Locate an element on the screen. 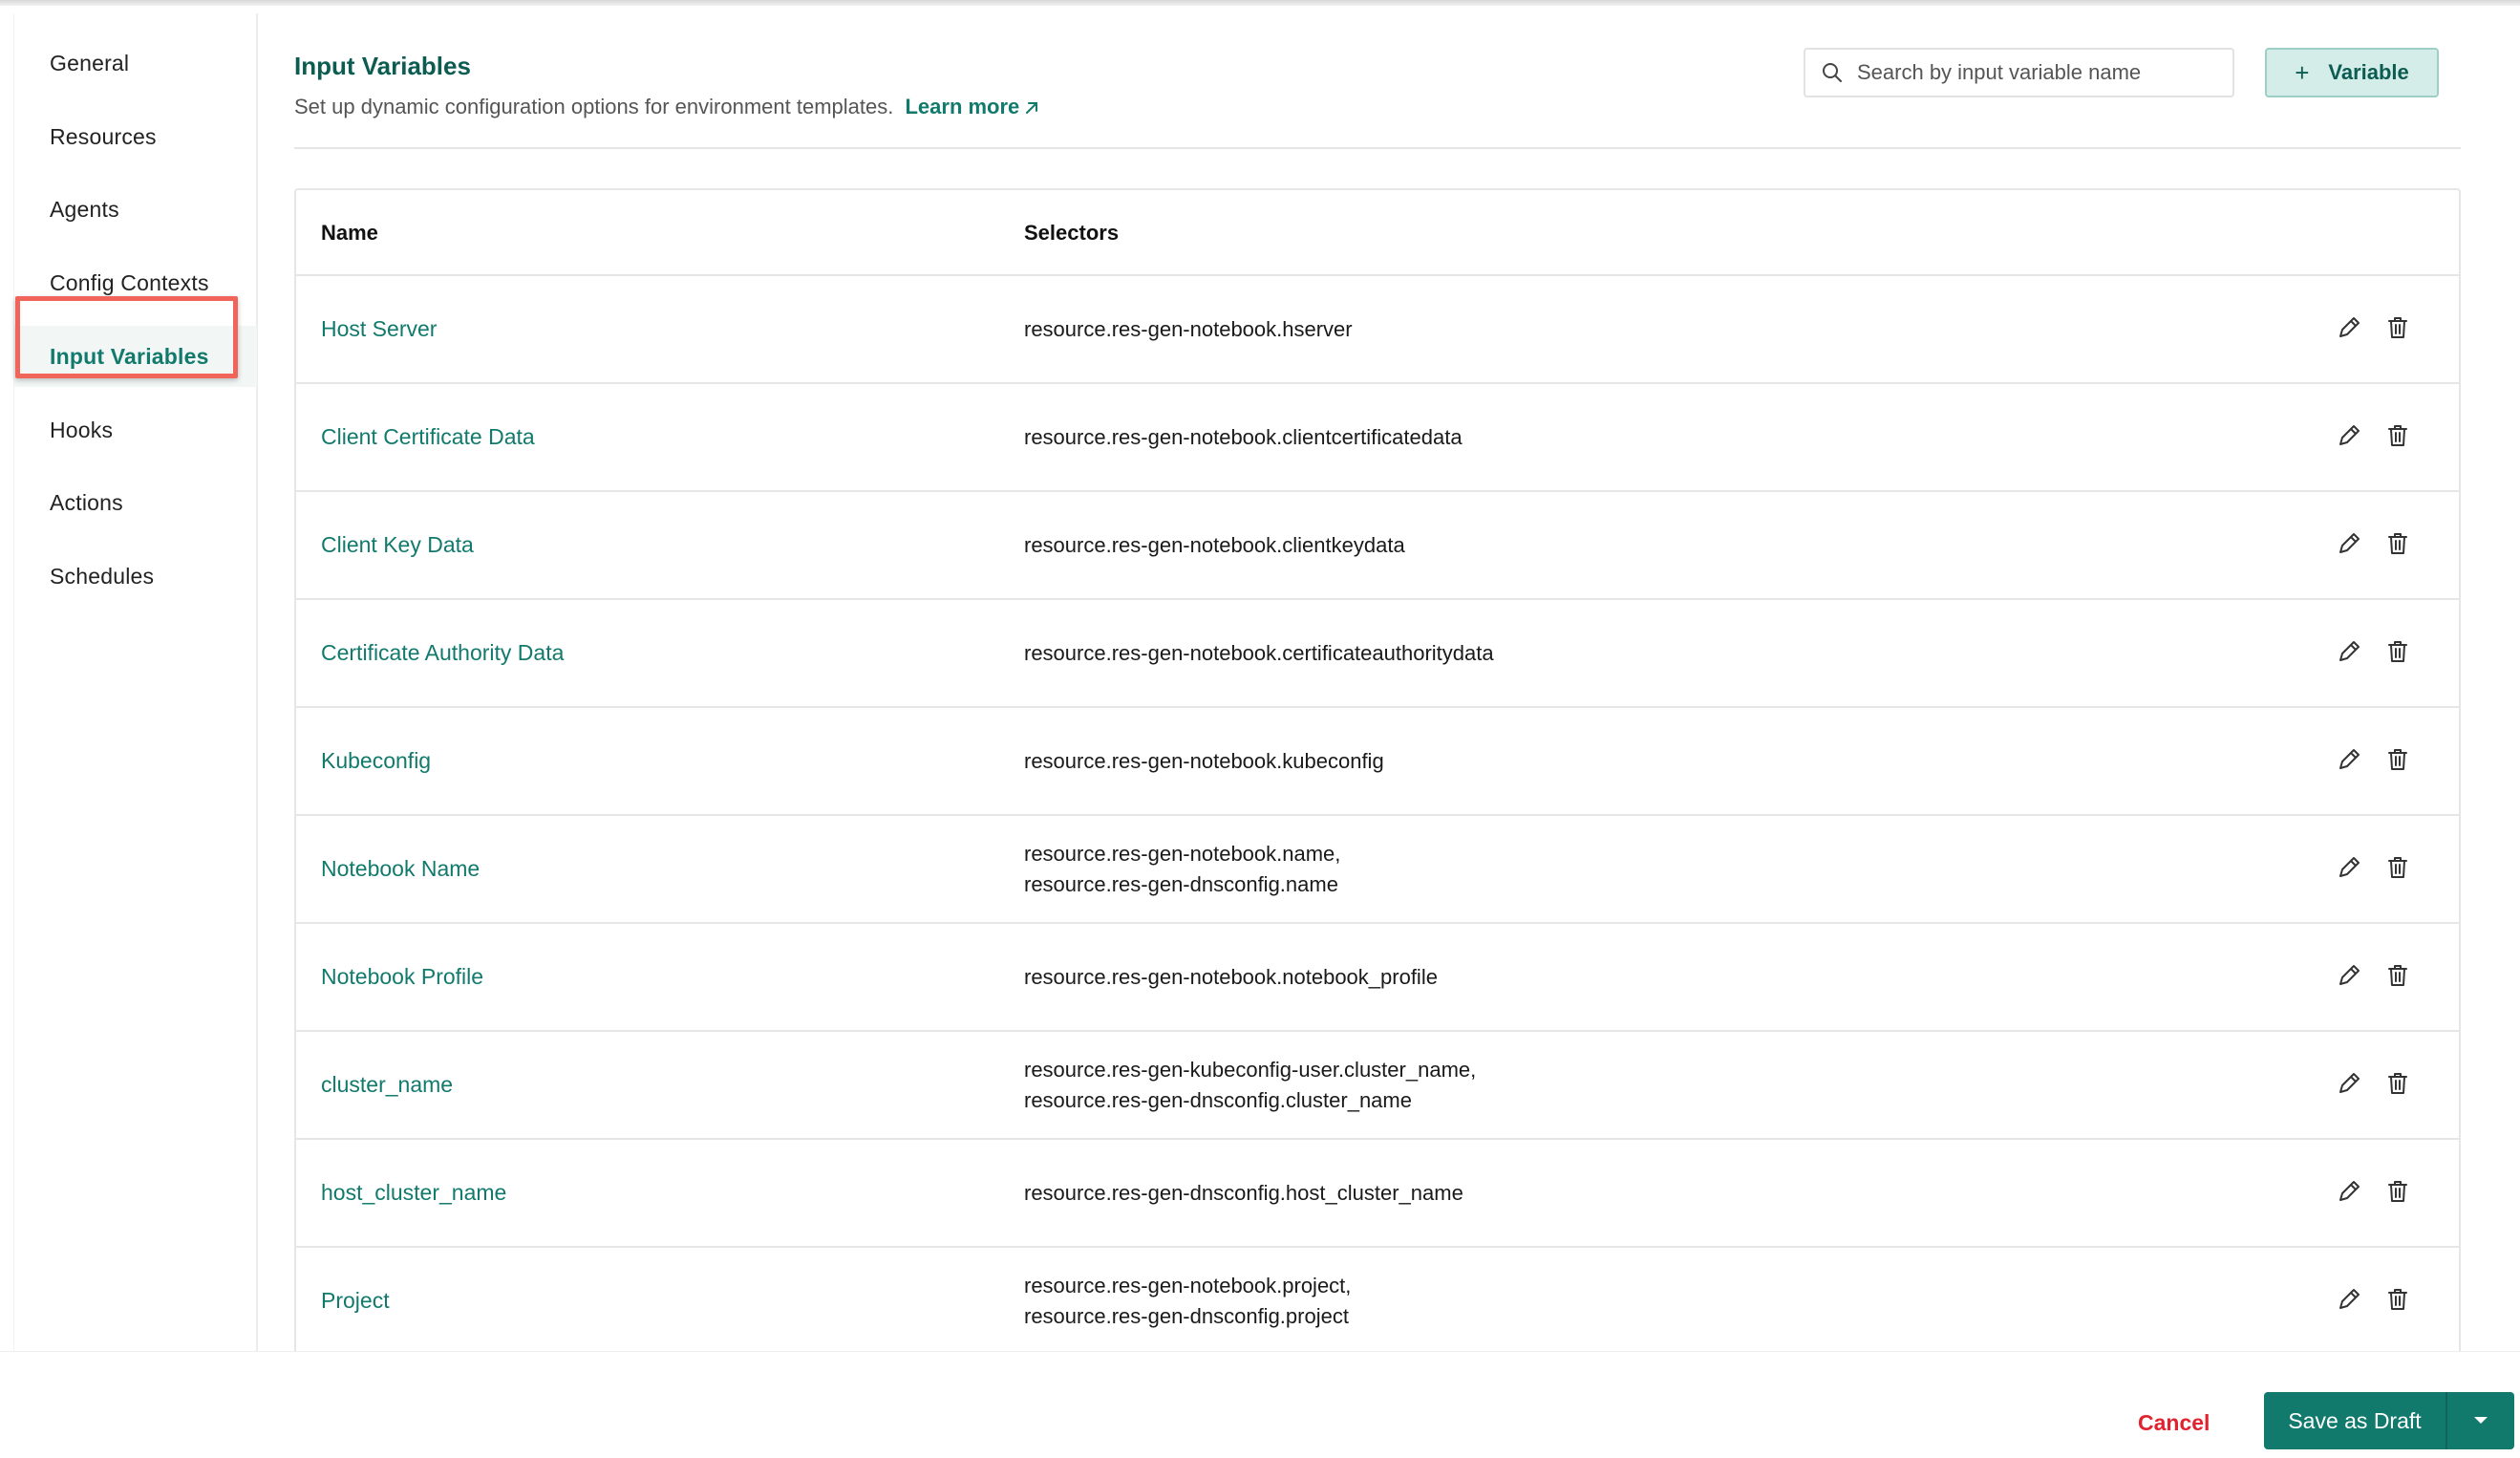 The image size is (2520, 1458). sidebar-item-agents: Agents is located at coordinates (135, 209).